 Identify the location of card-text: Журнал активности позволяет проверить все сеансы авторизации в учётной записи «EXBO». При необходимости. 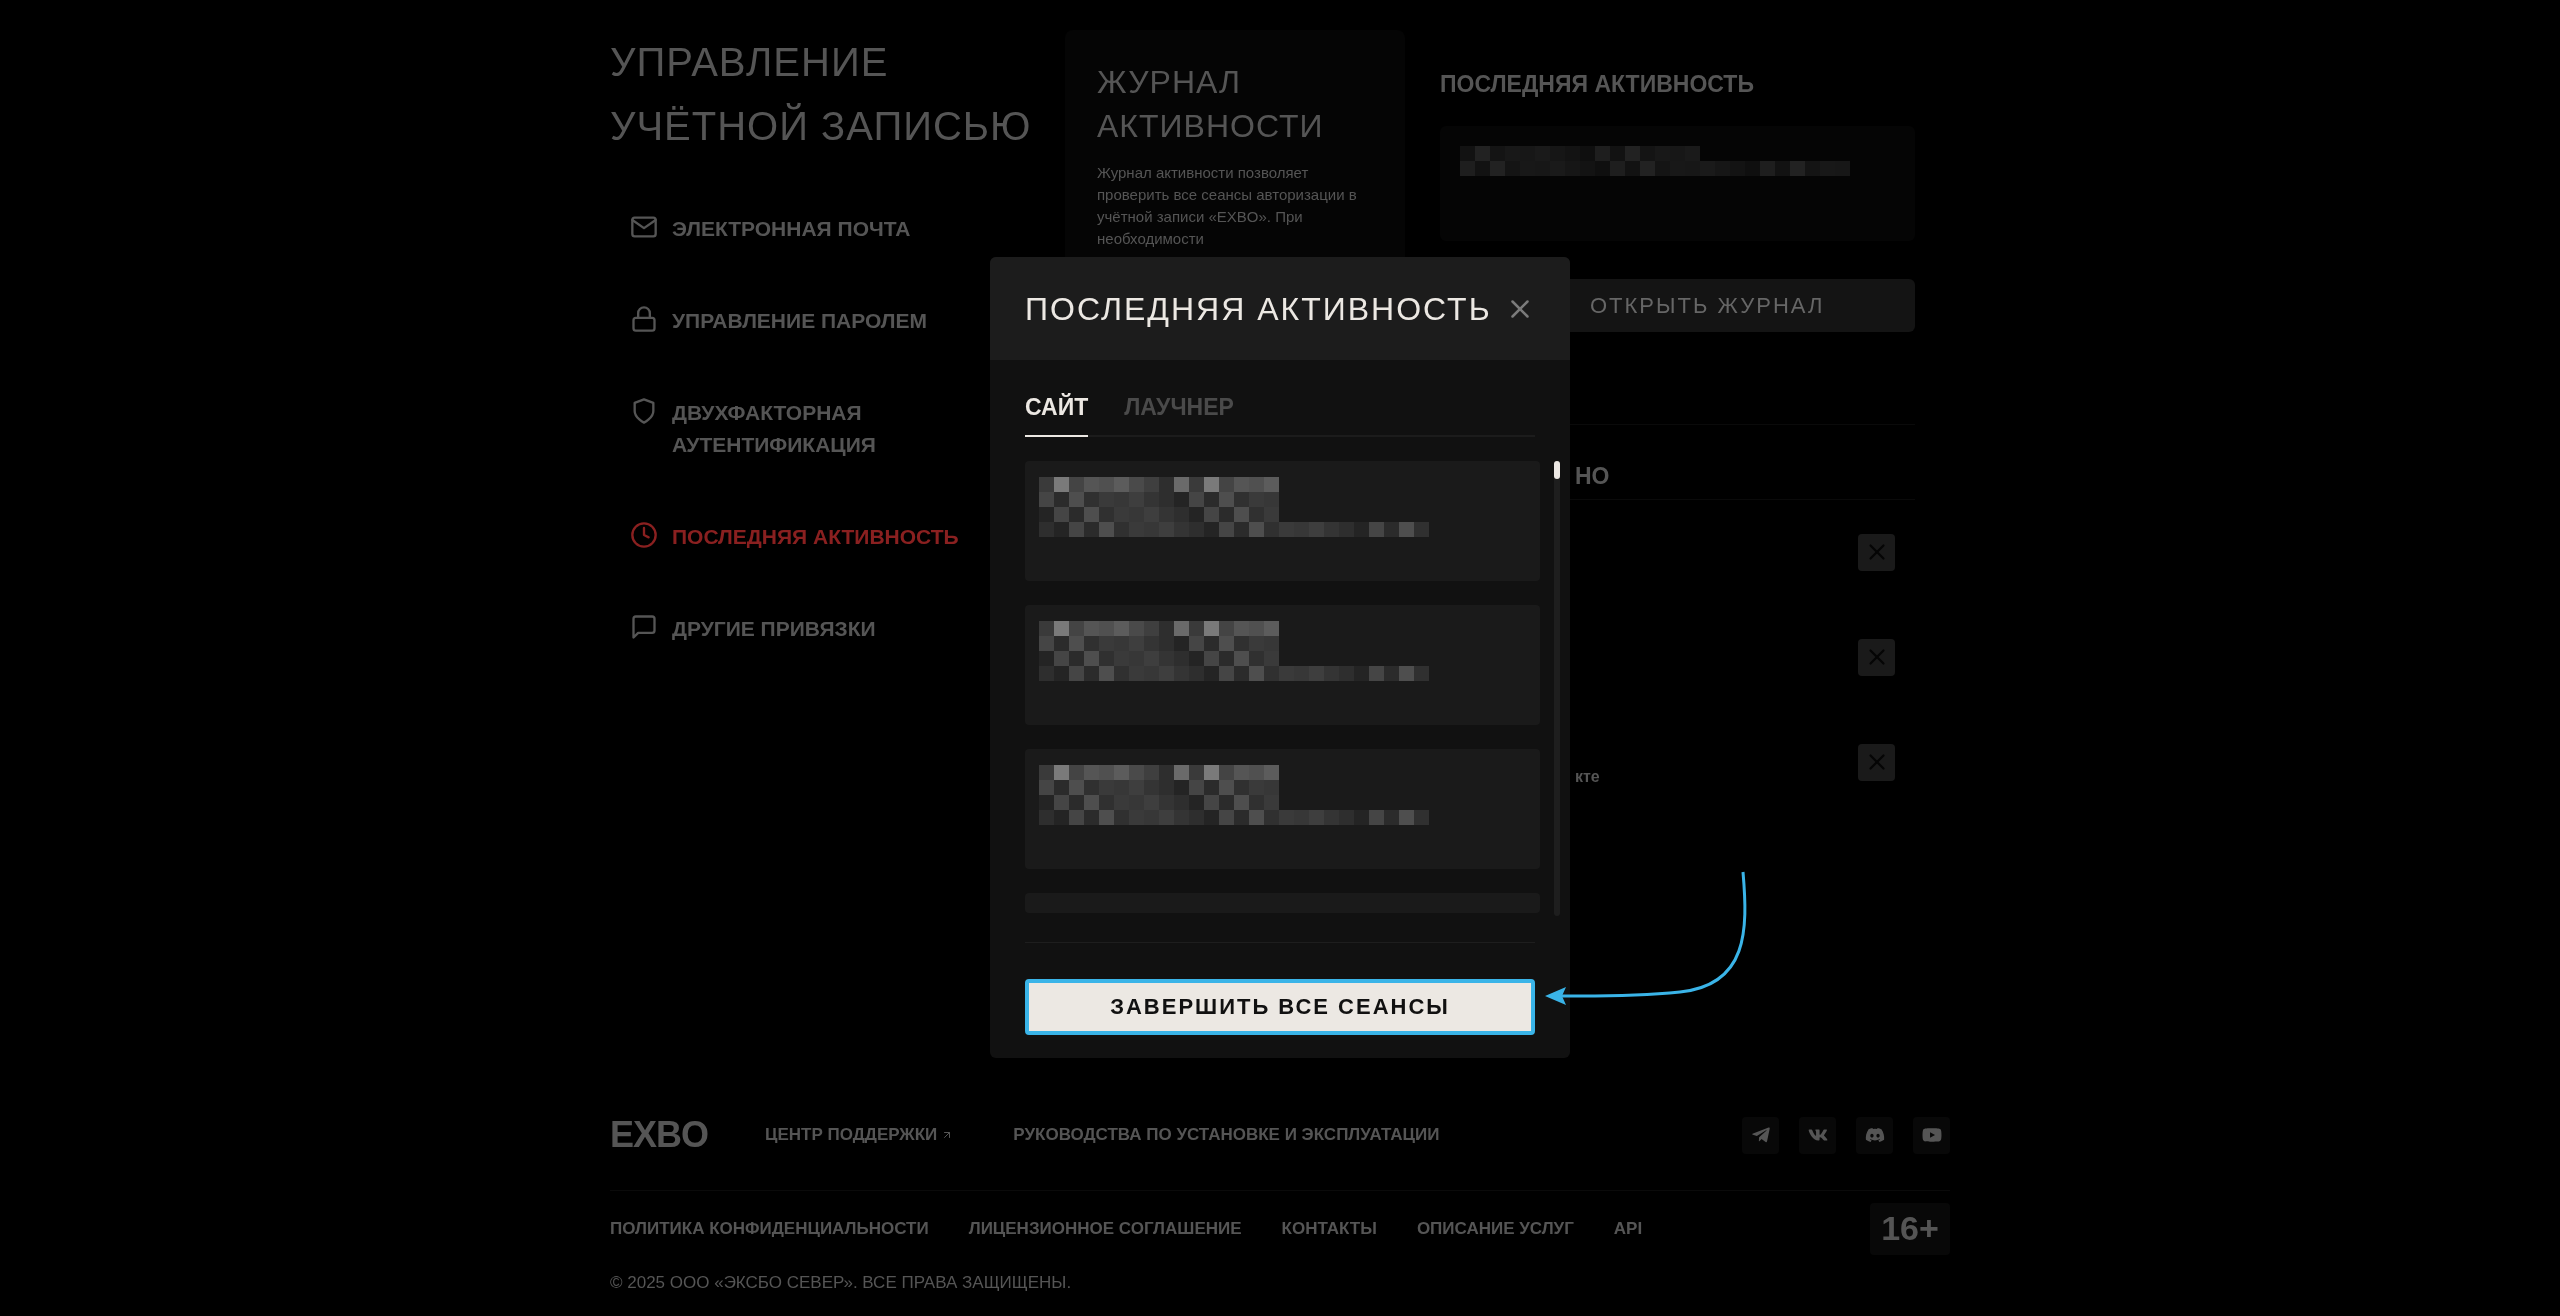
(1227, 206).